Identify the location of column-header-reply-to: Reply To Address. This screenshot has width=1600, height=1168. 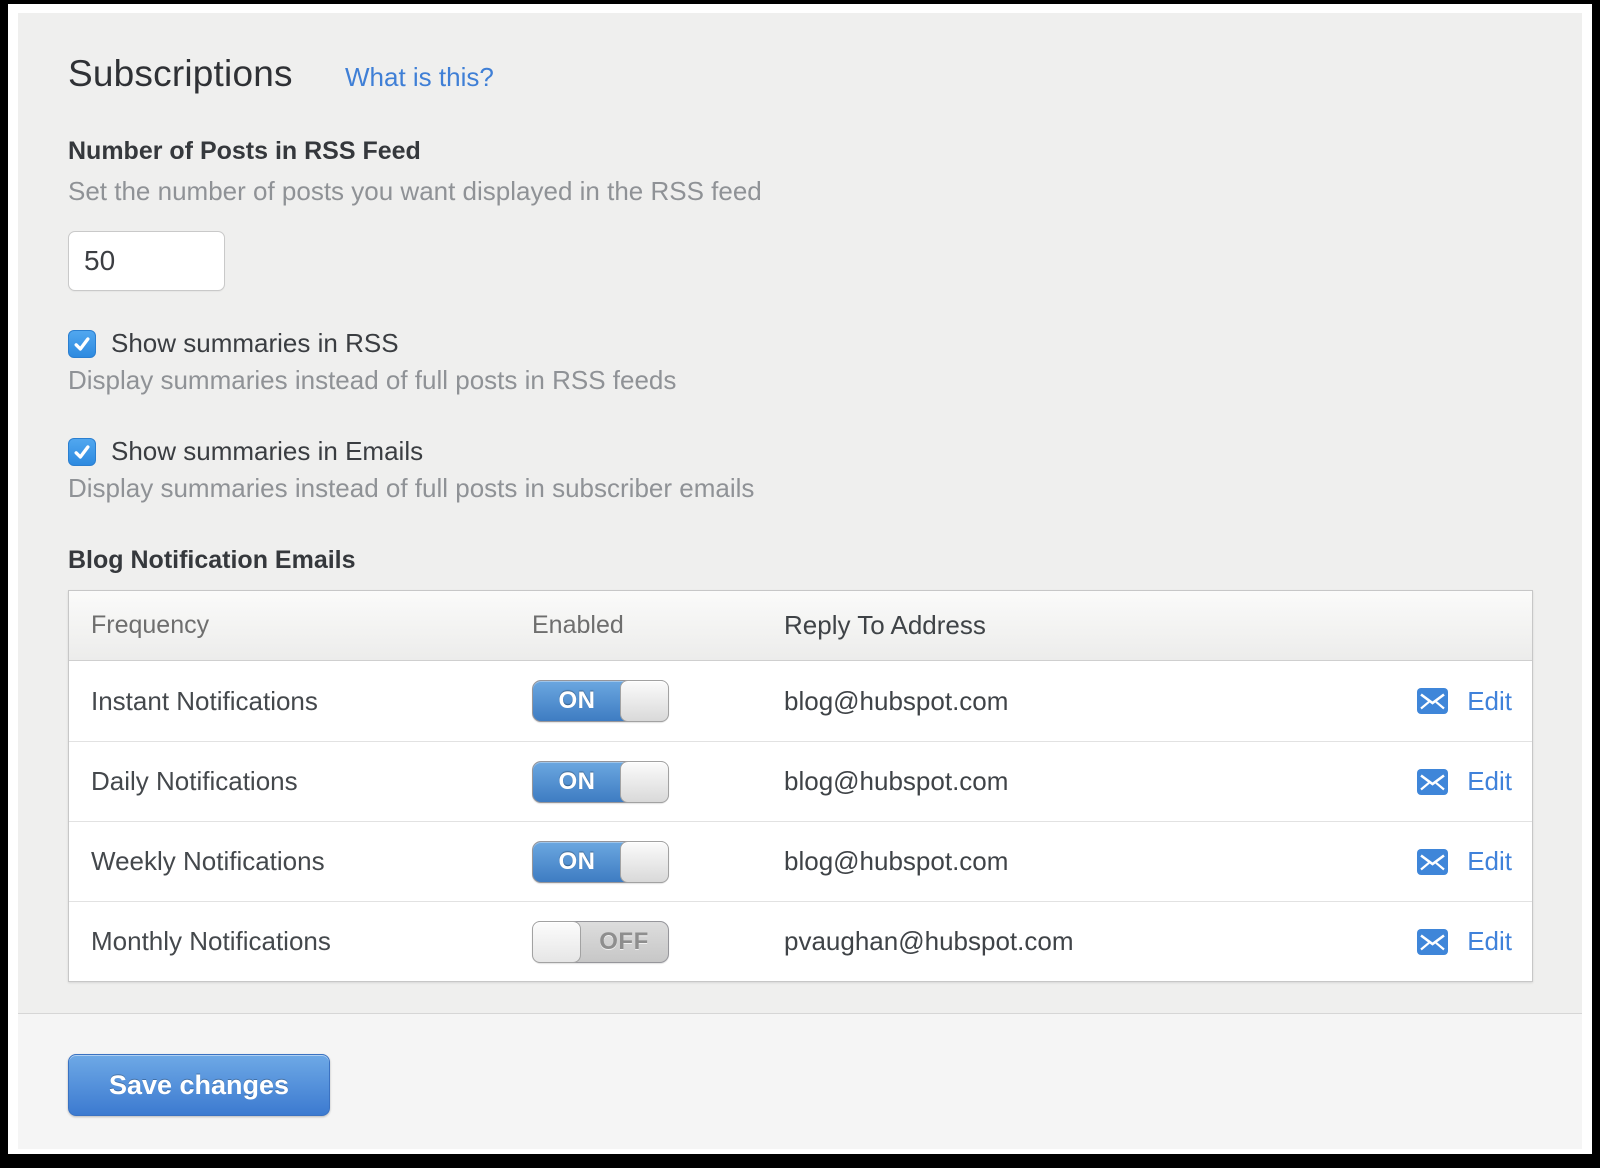
(885, 625).